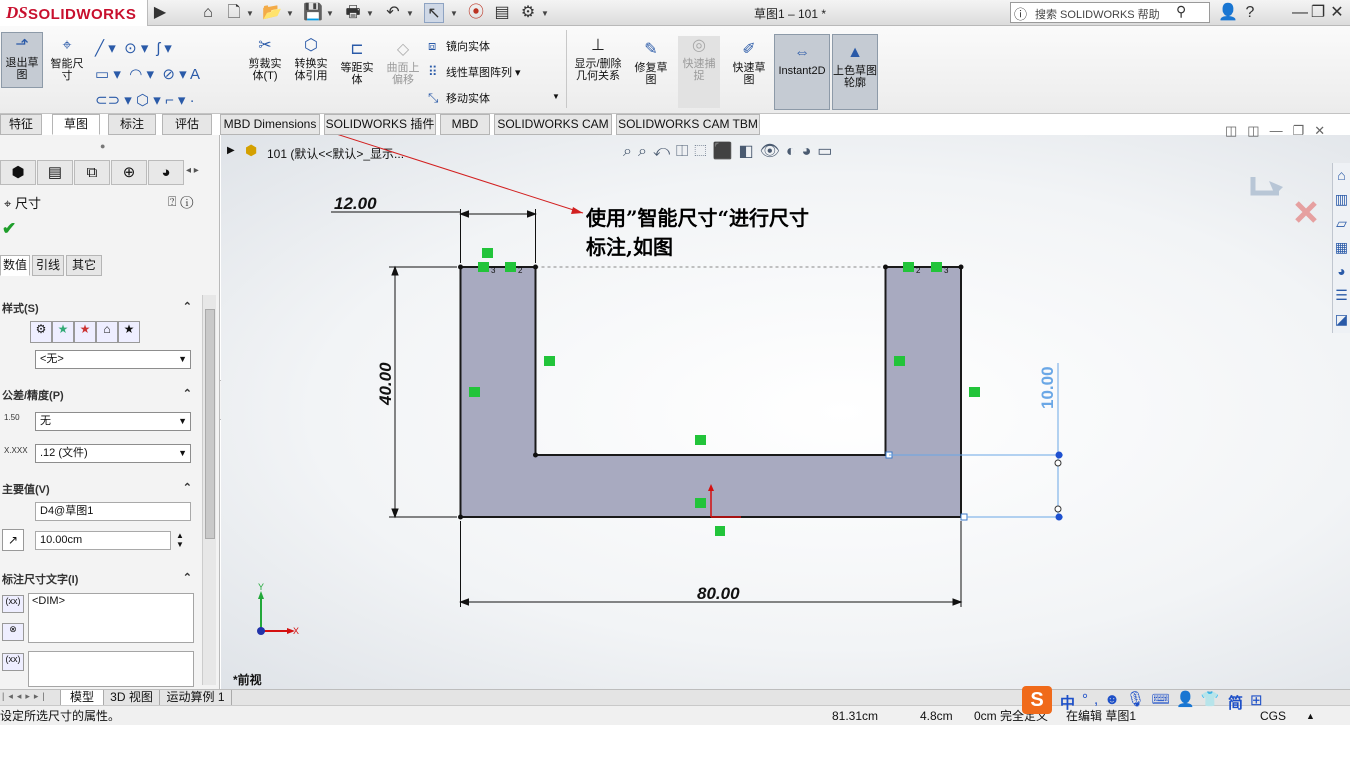 This screenshot has height=759, width=1350. Describe the element at coordinates (403, 63) in the screenshot. I see `surface-offset-button: ◇ 曲面上偏移` at that location.